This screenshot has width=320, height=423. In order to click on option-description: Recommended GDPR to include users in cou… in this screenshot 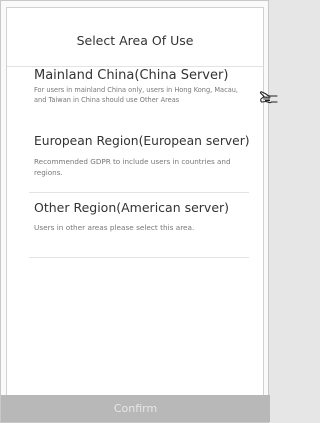, I will do `click(132, 167)`.